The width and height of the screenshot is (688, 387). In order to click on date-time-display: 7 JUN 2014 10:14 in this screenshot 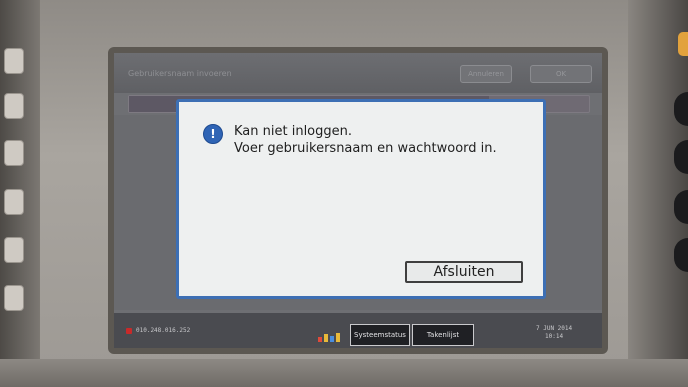, I will do `click(554, 333)`.